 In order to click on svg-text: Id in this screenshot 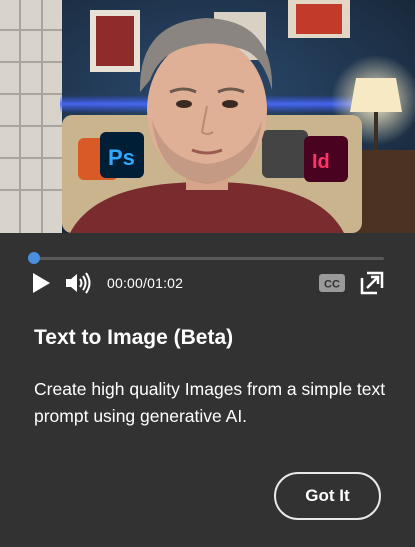, I will do `click(321, 162)`.